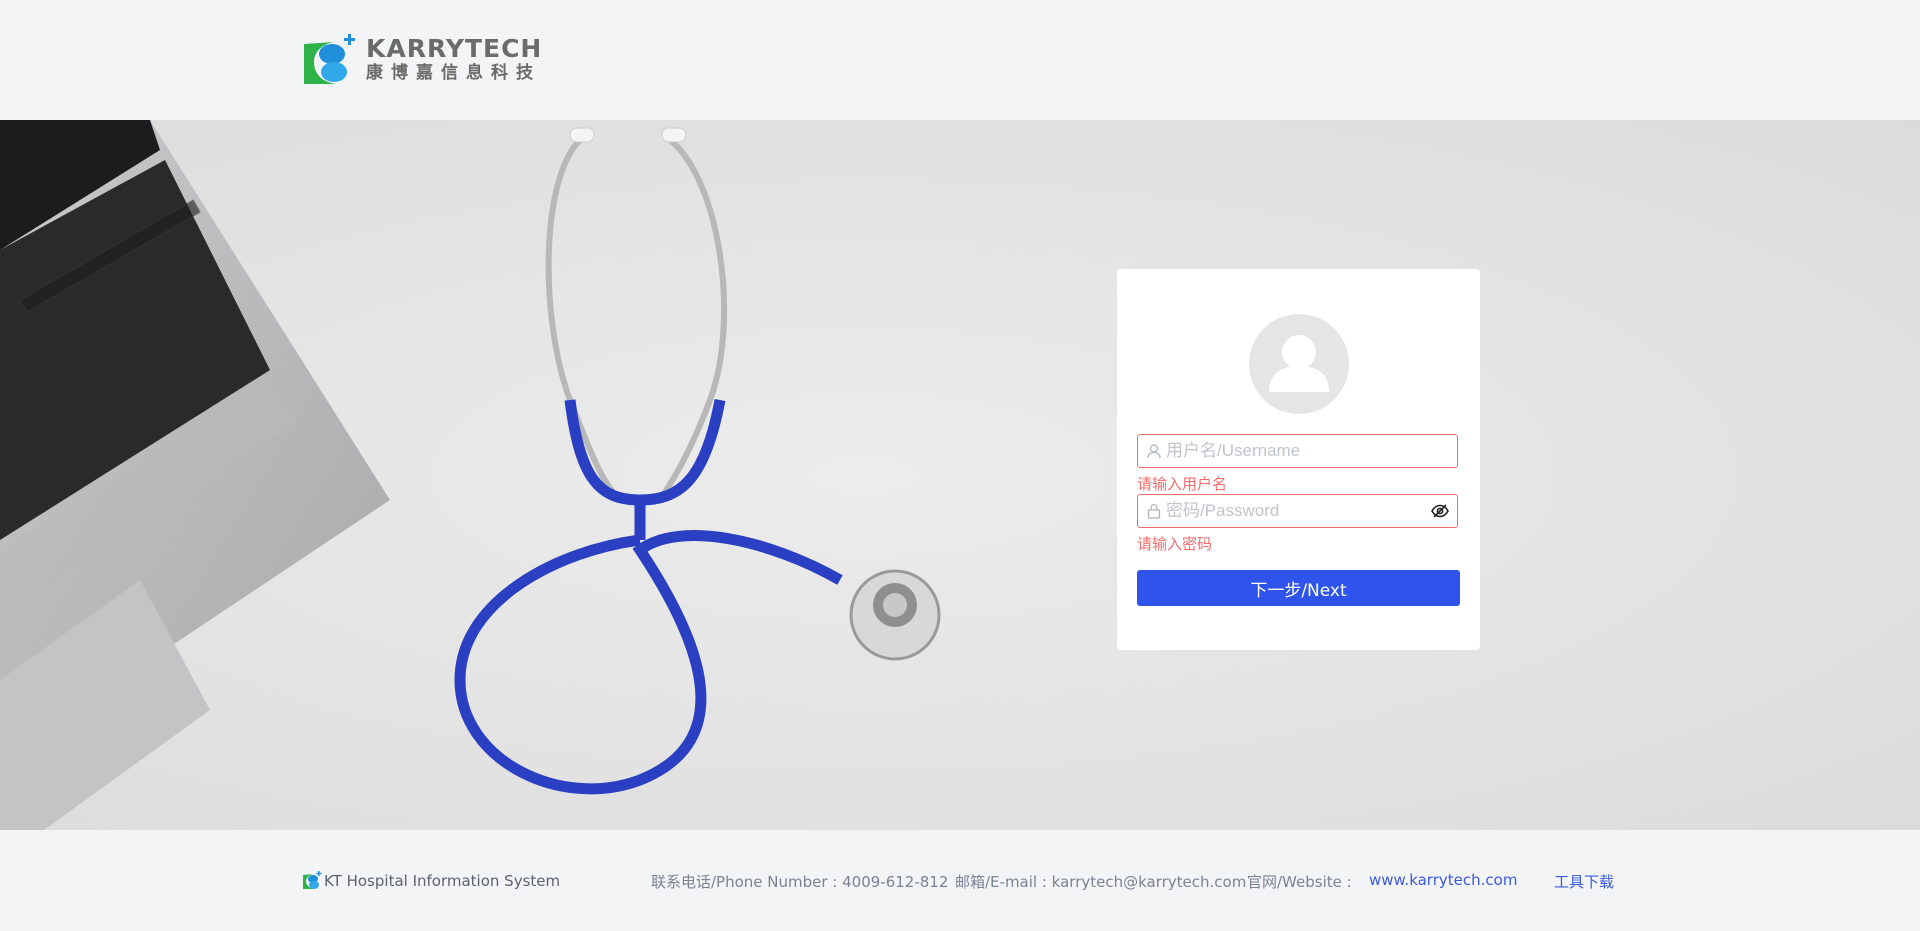  What do you see at coordinates (1443, 880) in the screenshot?
I see `footer-website-link: www.karrytech.com` at bounding box center [1443, 880].